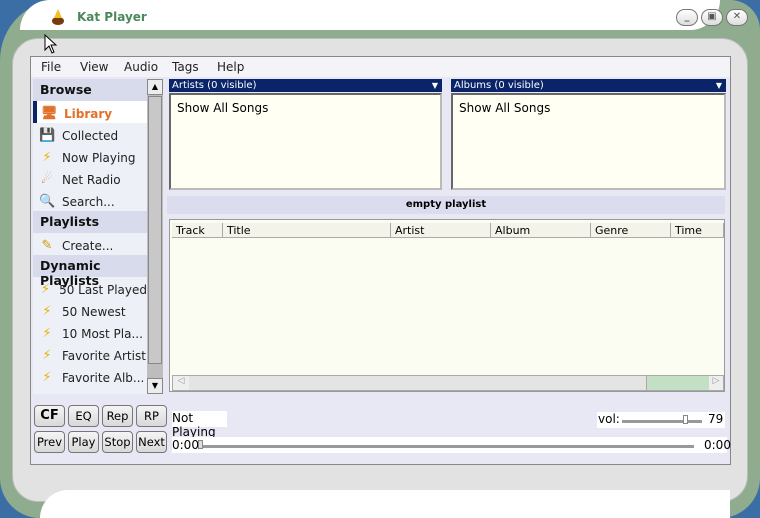  I want to click on section-browse: Browse, so click(90, 90).